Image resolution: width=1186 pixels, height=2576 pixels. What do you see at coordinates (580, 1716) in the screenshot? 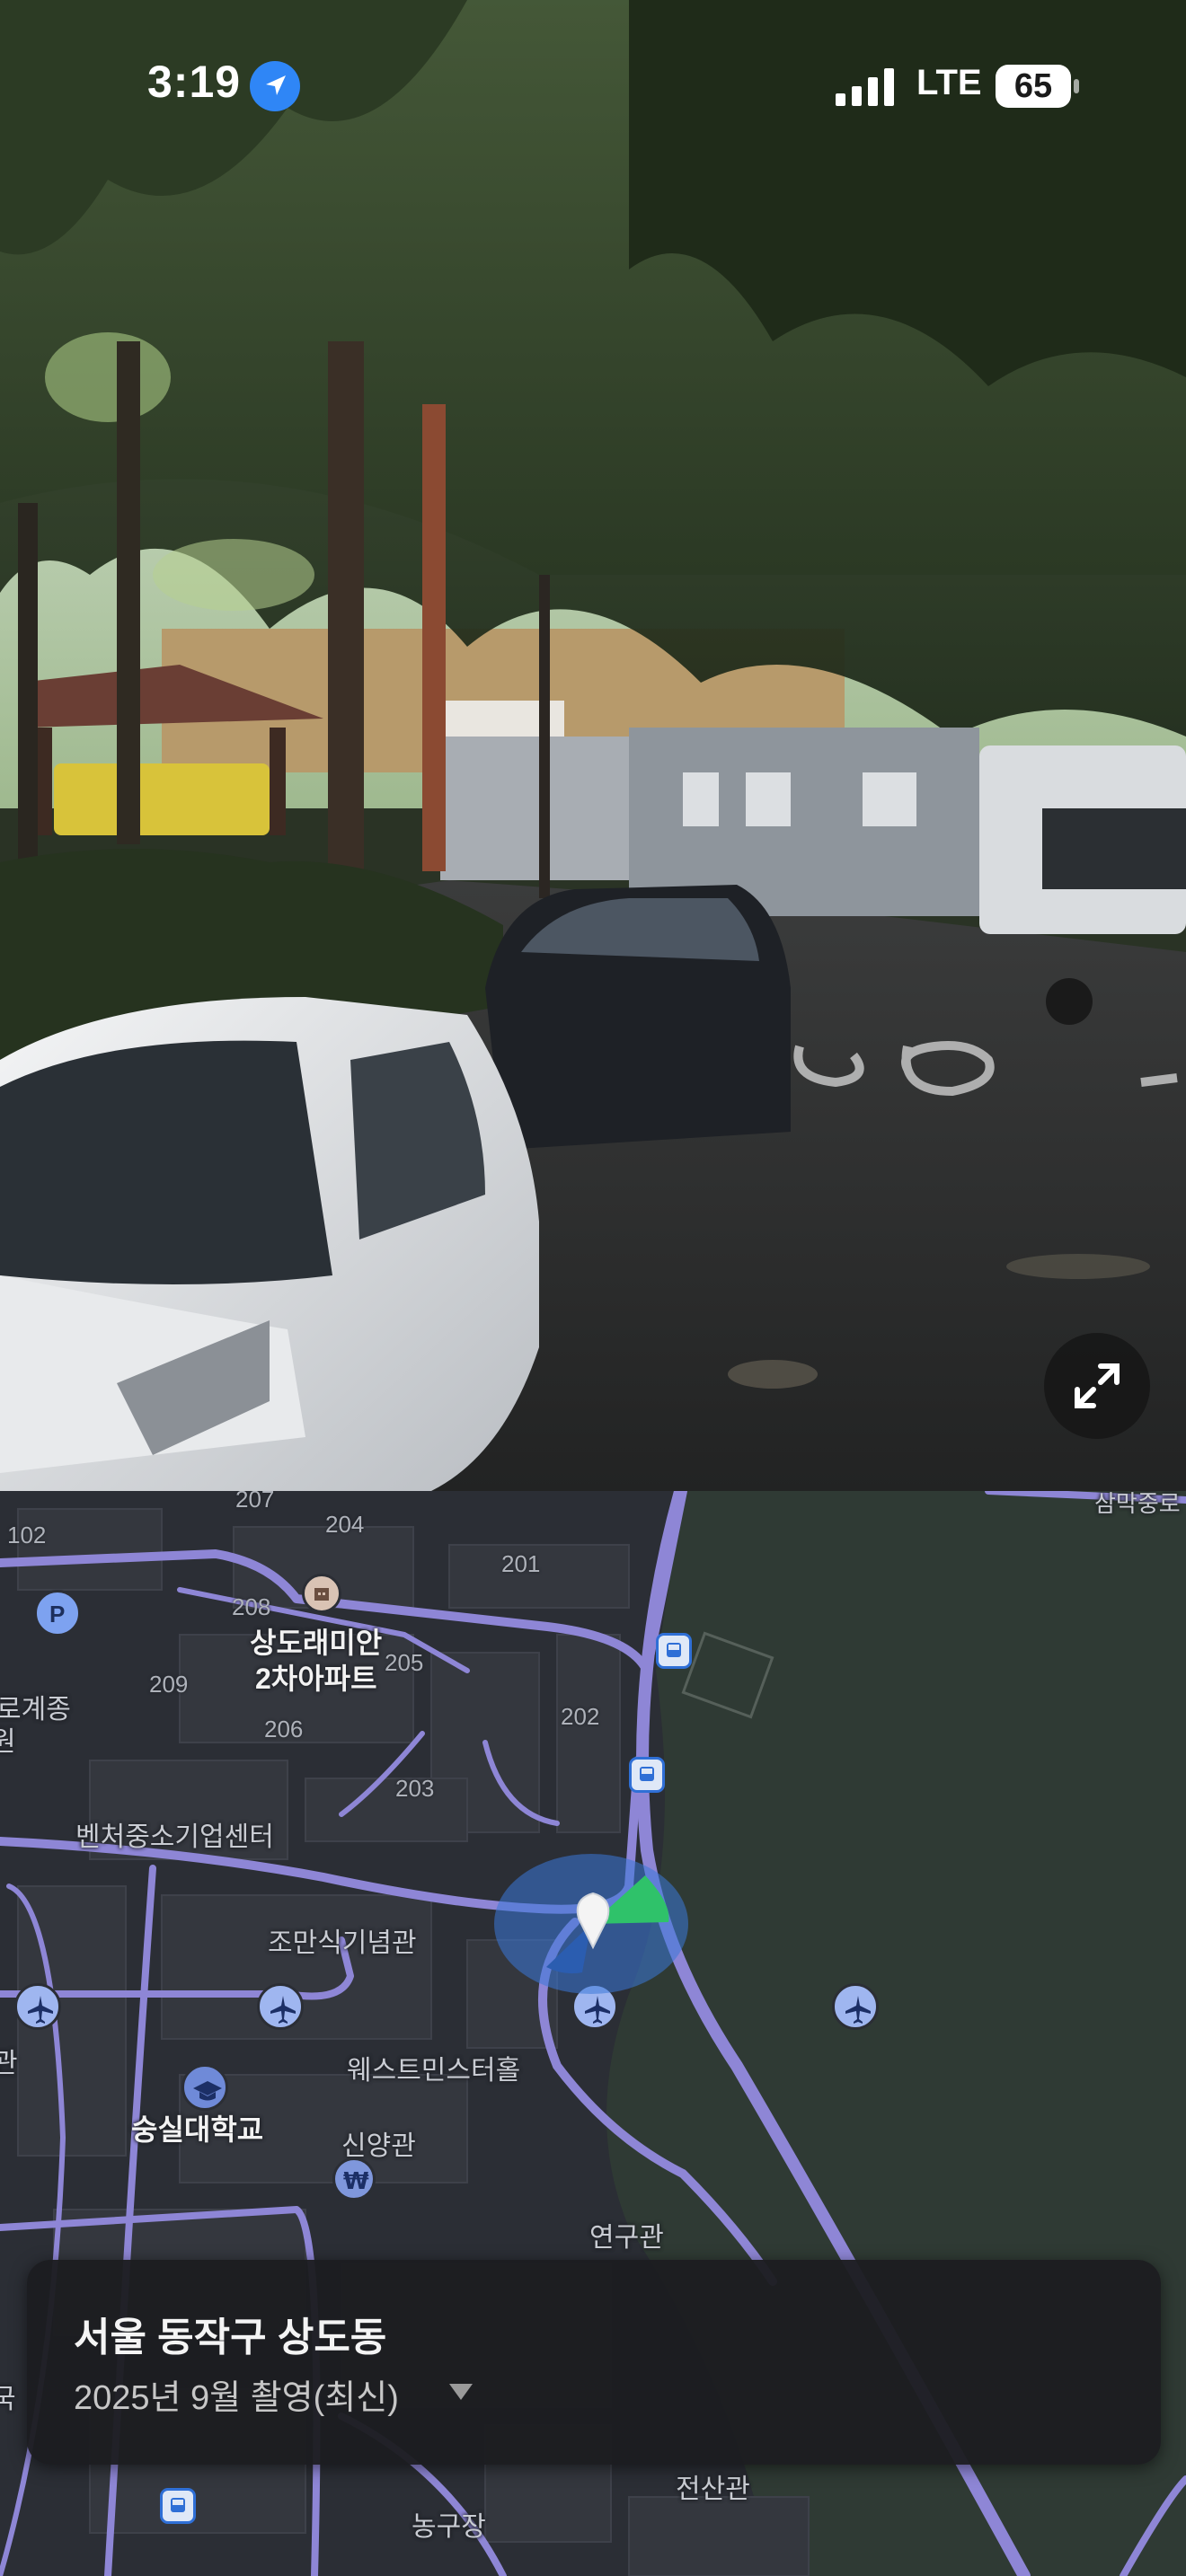
I see `building-number: 202` at bounding box center [580, 1716].